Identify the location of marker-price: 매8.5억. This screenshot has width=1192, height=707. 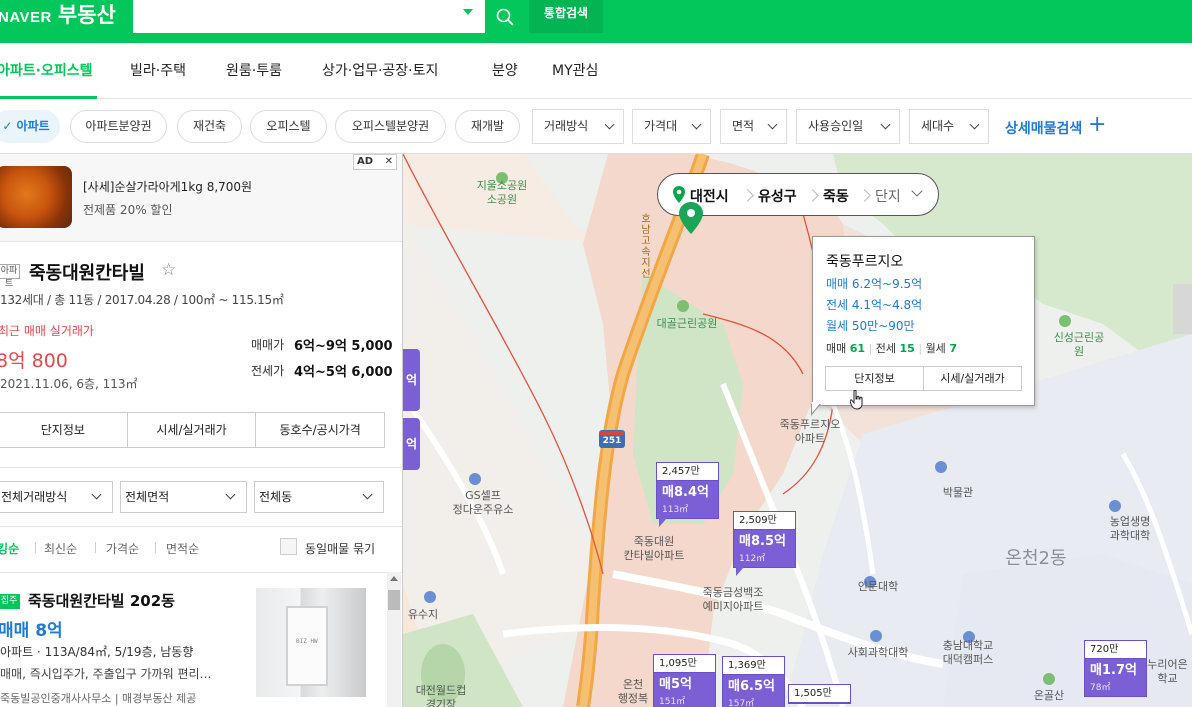
(762, 541).